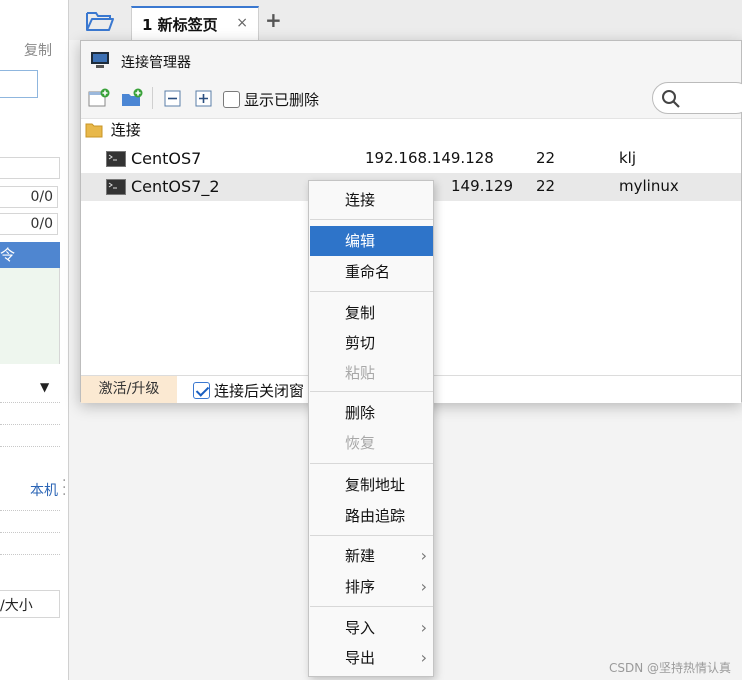 This screenshot has height=680, width=742. I want to click on monitor-icon, so click(100, 60).